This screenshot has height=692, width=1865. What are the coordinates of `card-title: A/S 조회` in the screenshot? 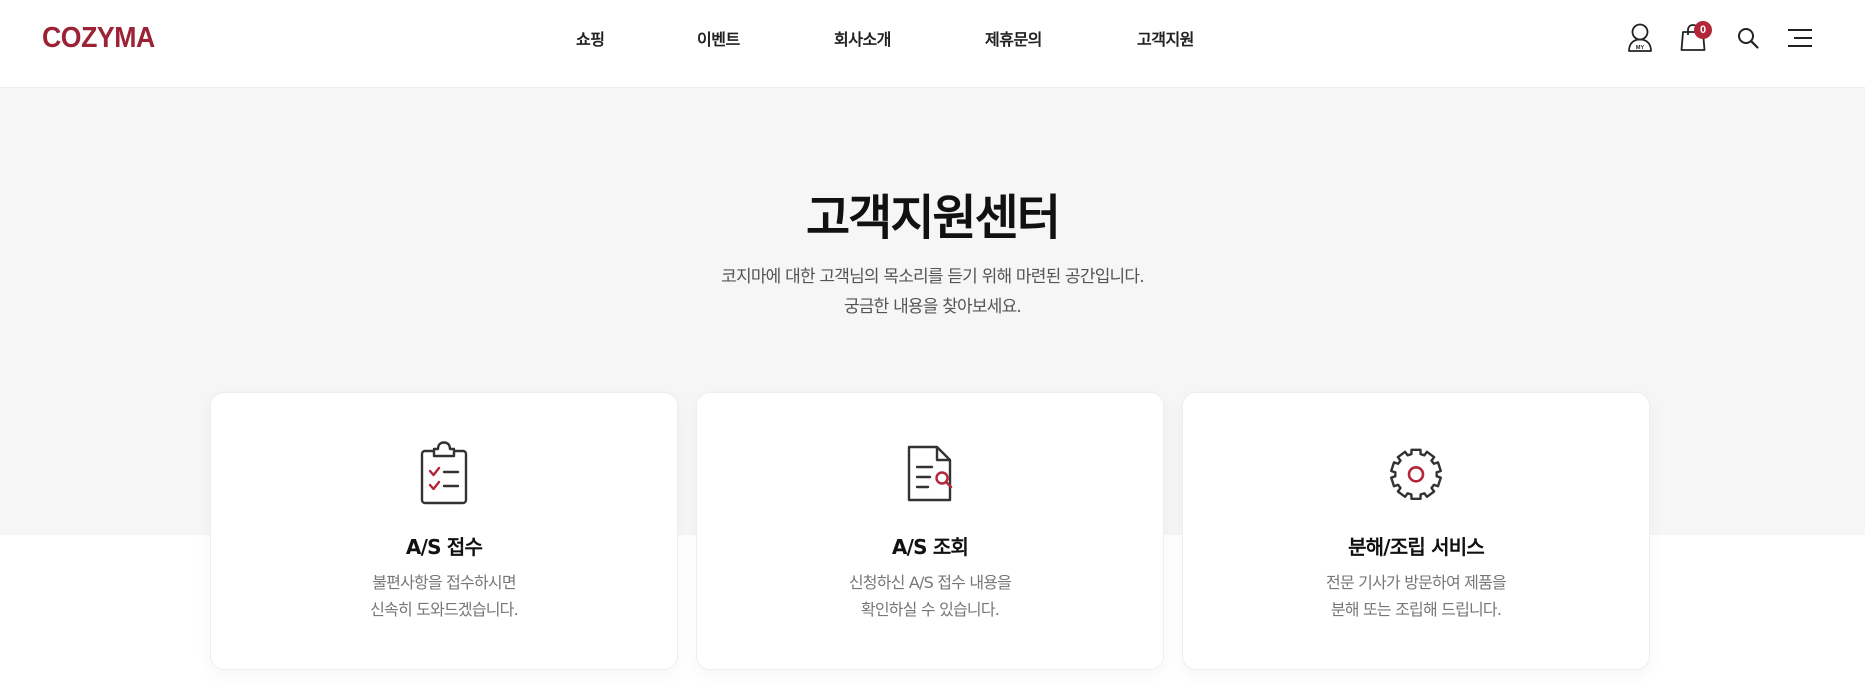 It's located at (930, 547).